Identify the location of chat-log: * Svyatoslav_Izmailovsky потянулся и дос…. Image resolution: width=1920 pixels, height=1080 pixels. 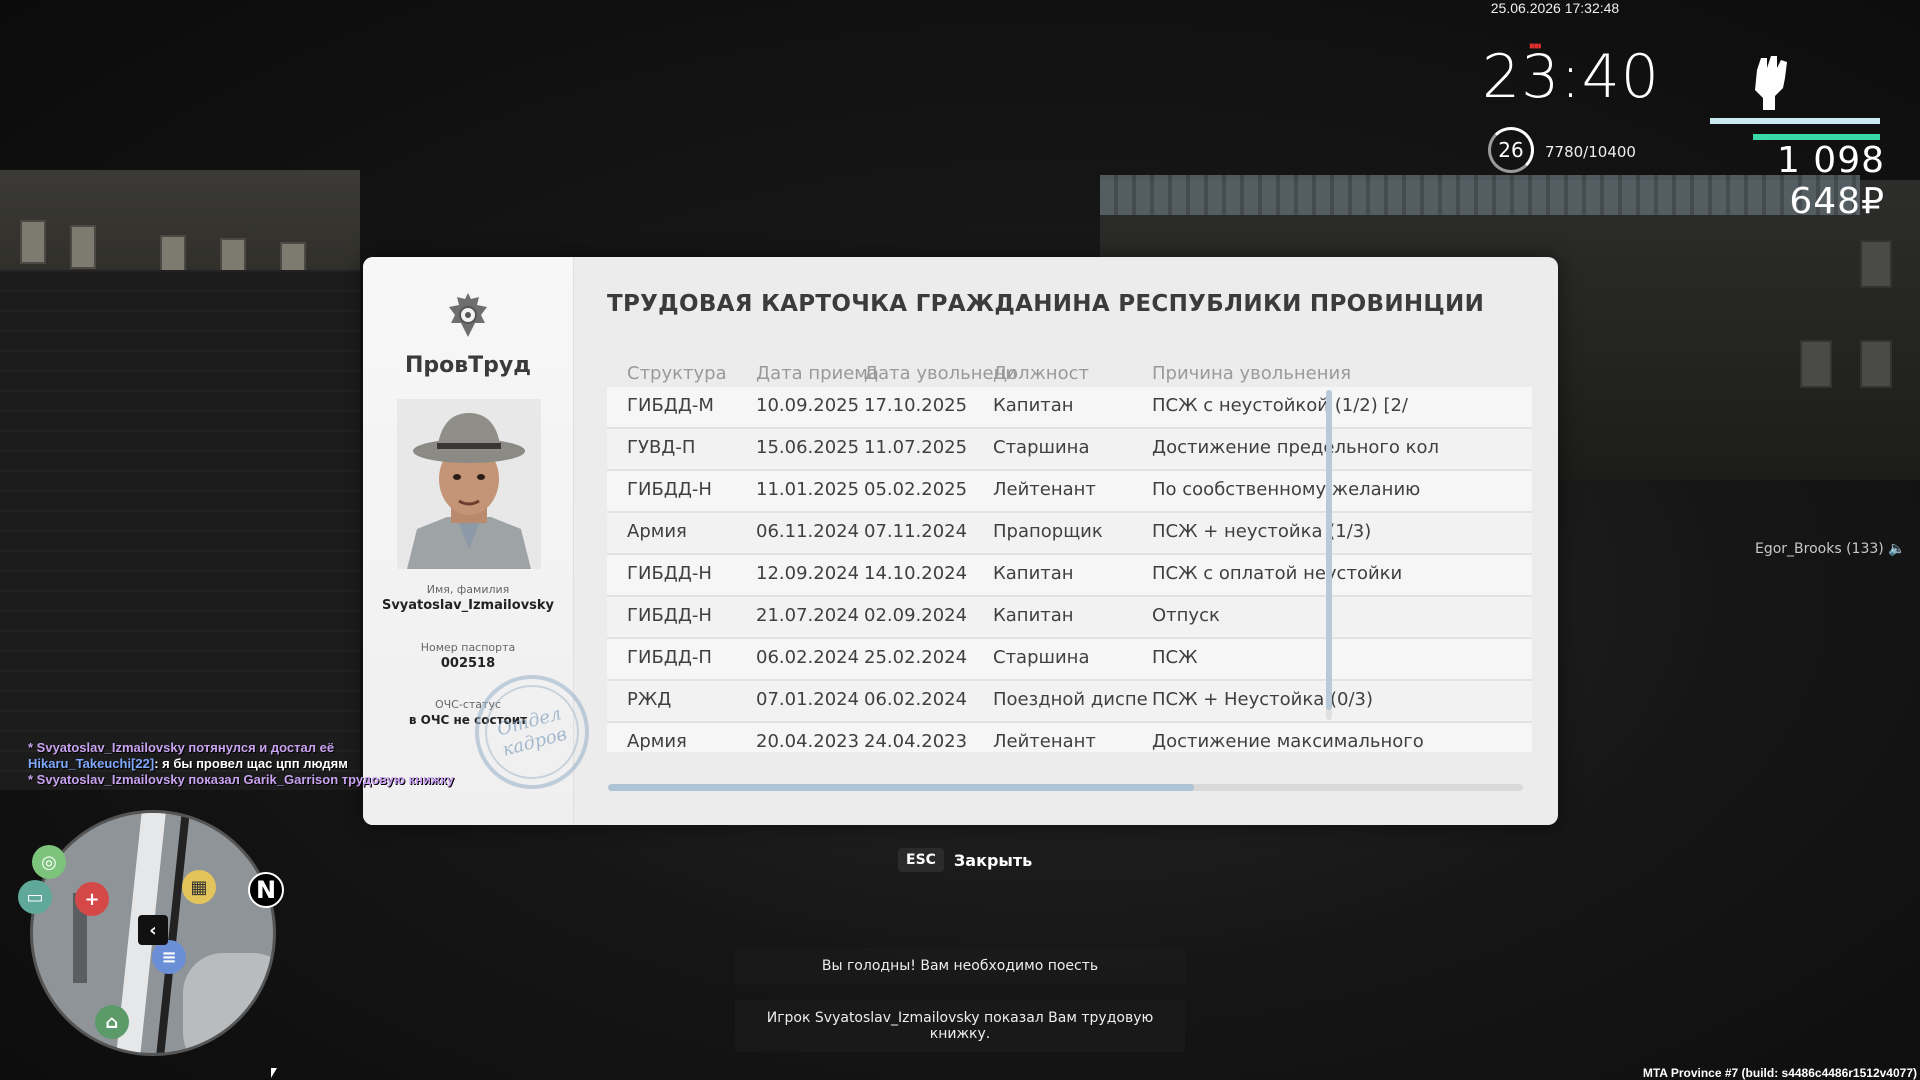
(241, 764).